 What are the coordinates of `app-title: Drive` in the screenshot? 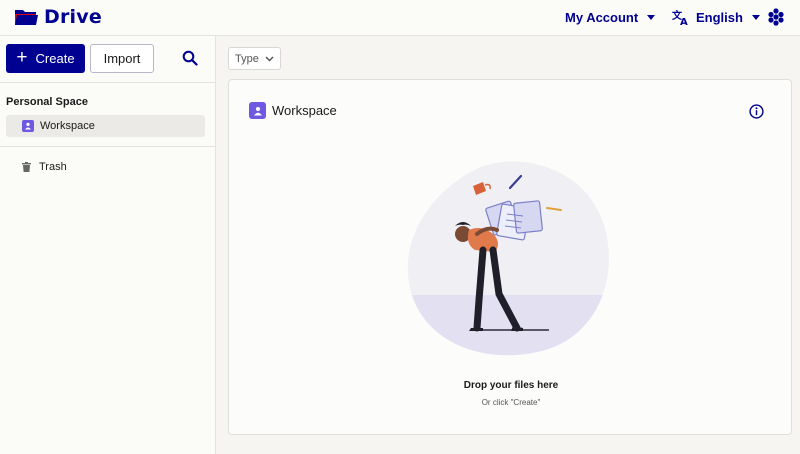 It's located at (73, 17).